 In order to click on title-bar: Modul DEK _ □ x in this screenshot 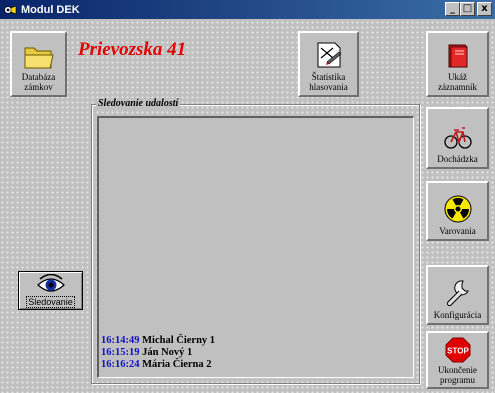, I will do `click(247, 9)`.